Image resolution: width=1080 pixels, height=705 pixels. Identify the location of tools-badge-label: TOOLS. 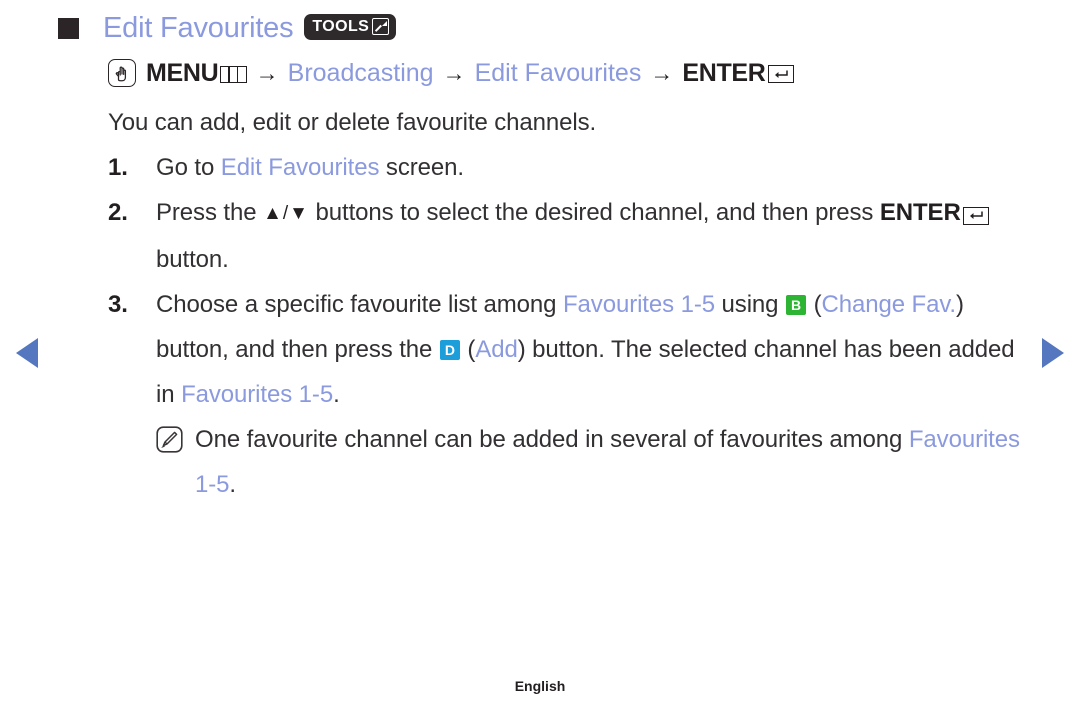
(341, 26).